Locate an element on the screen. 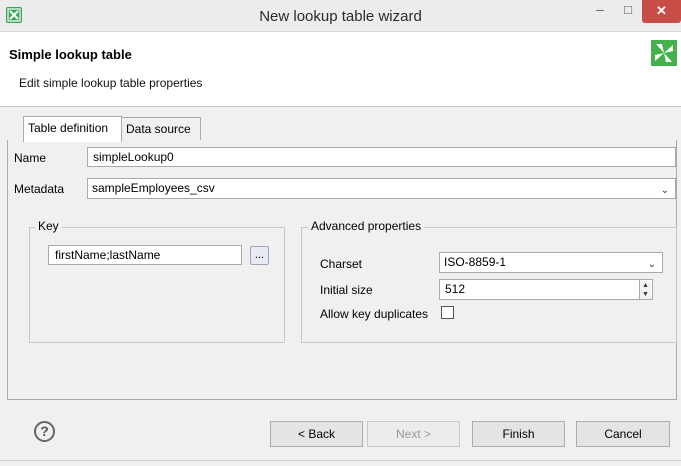 This screenshot has height=466, width=681. minimize-icon: – is located at coordinates (600, 9).